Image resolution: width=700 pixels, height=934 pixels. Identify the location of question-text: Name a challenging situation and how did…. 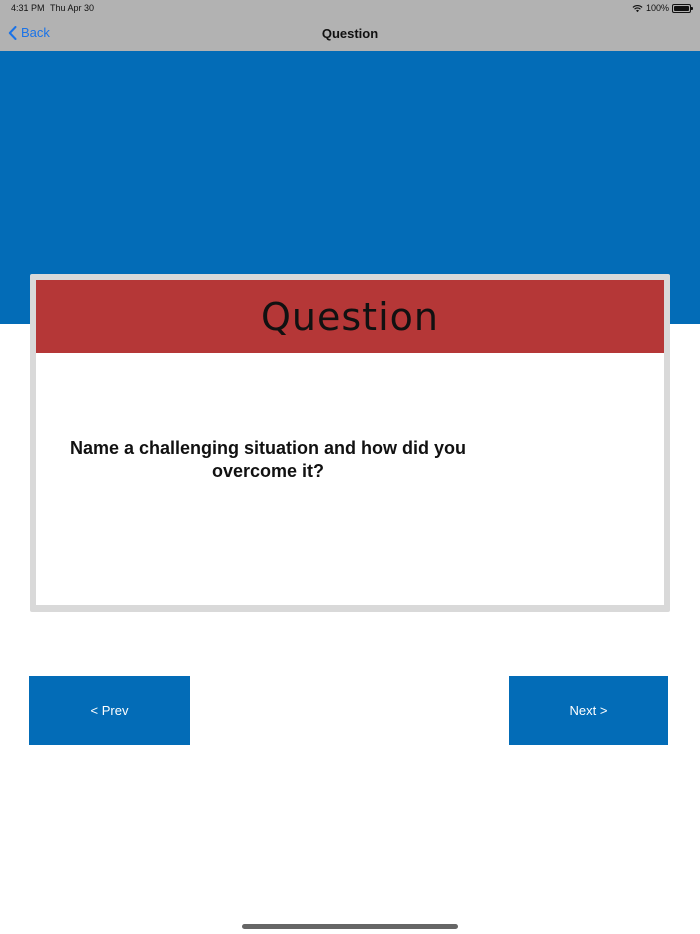
(268, 459).